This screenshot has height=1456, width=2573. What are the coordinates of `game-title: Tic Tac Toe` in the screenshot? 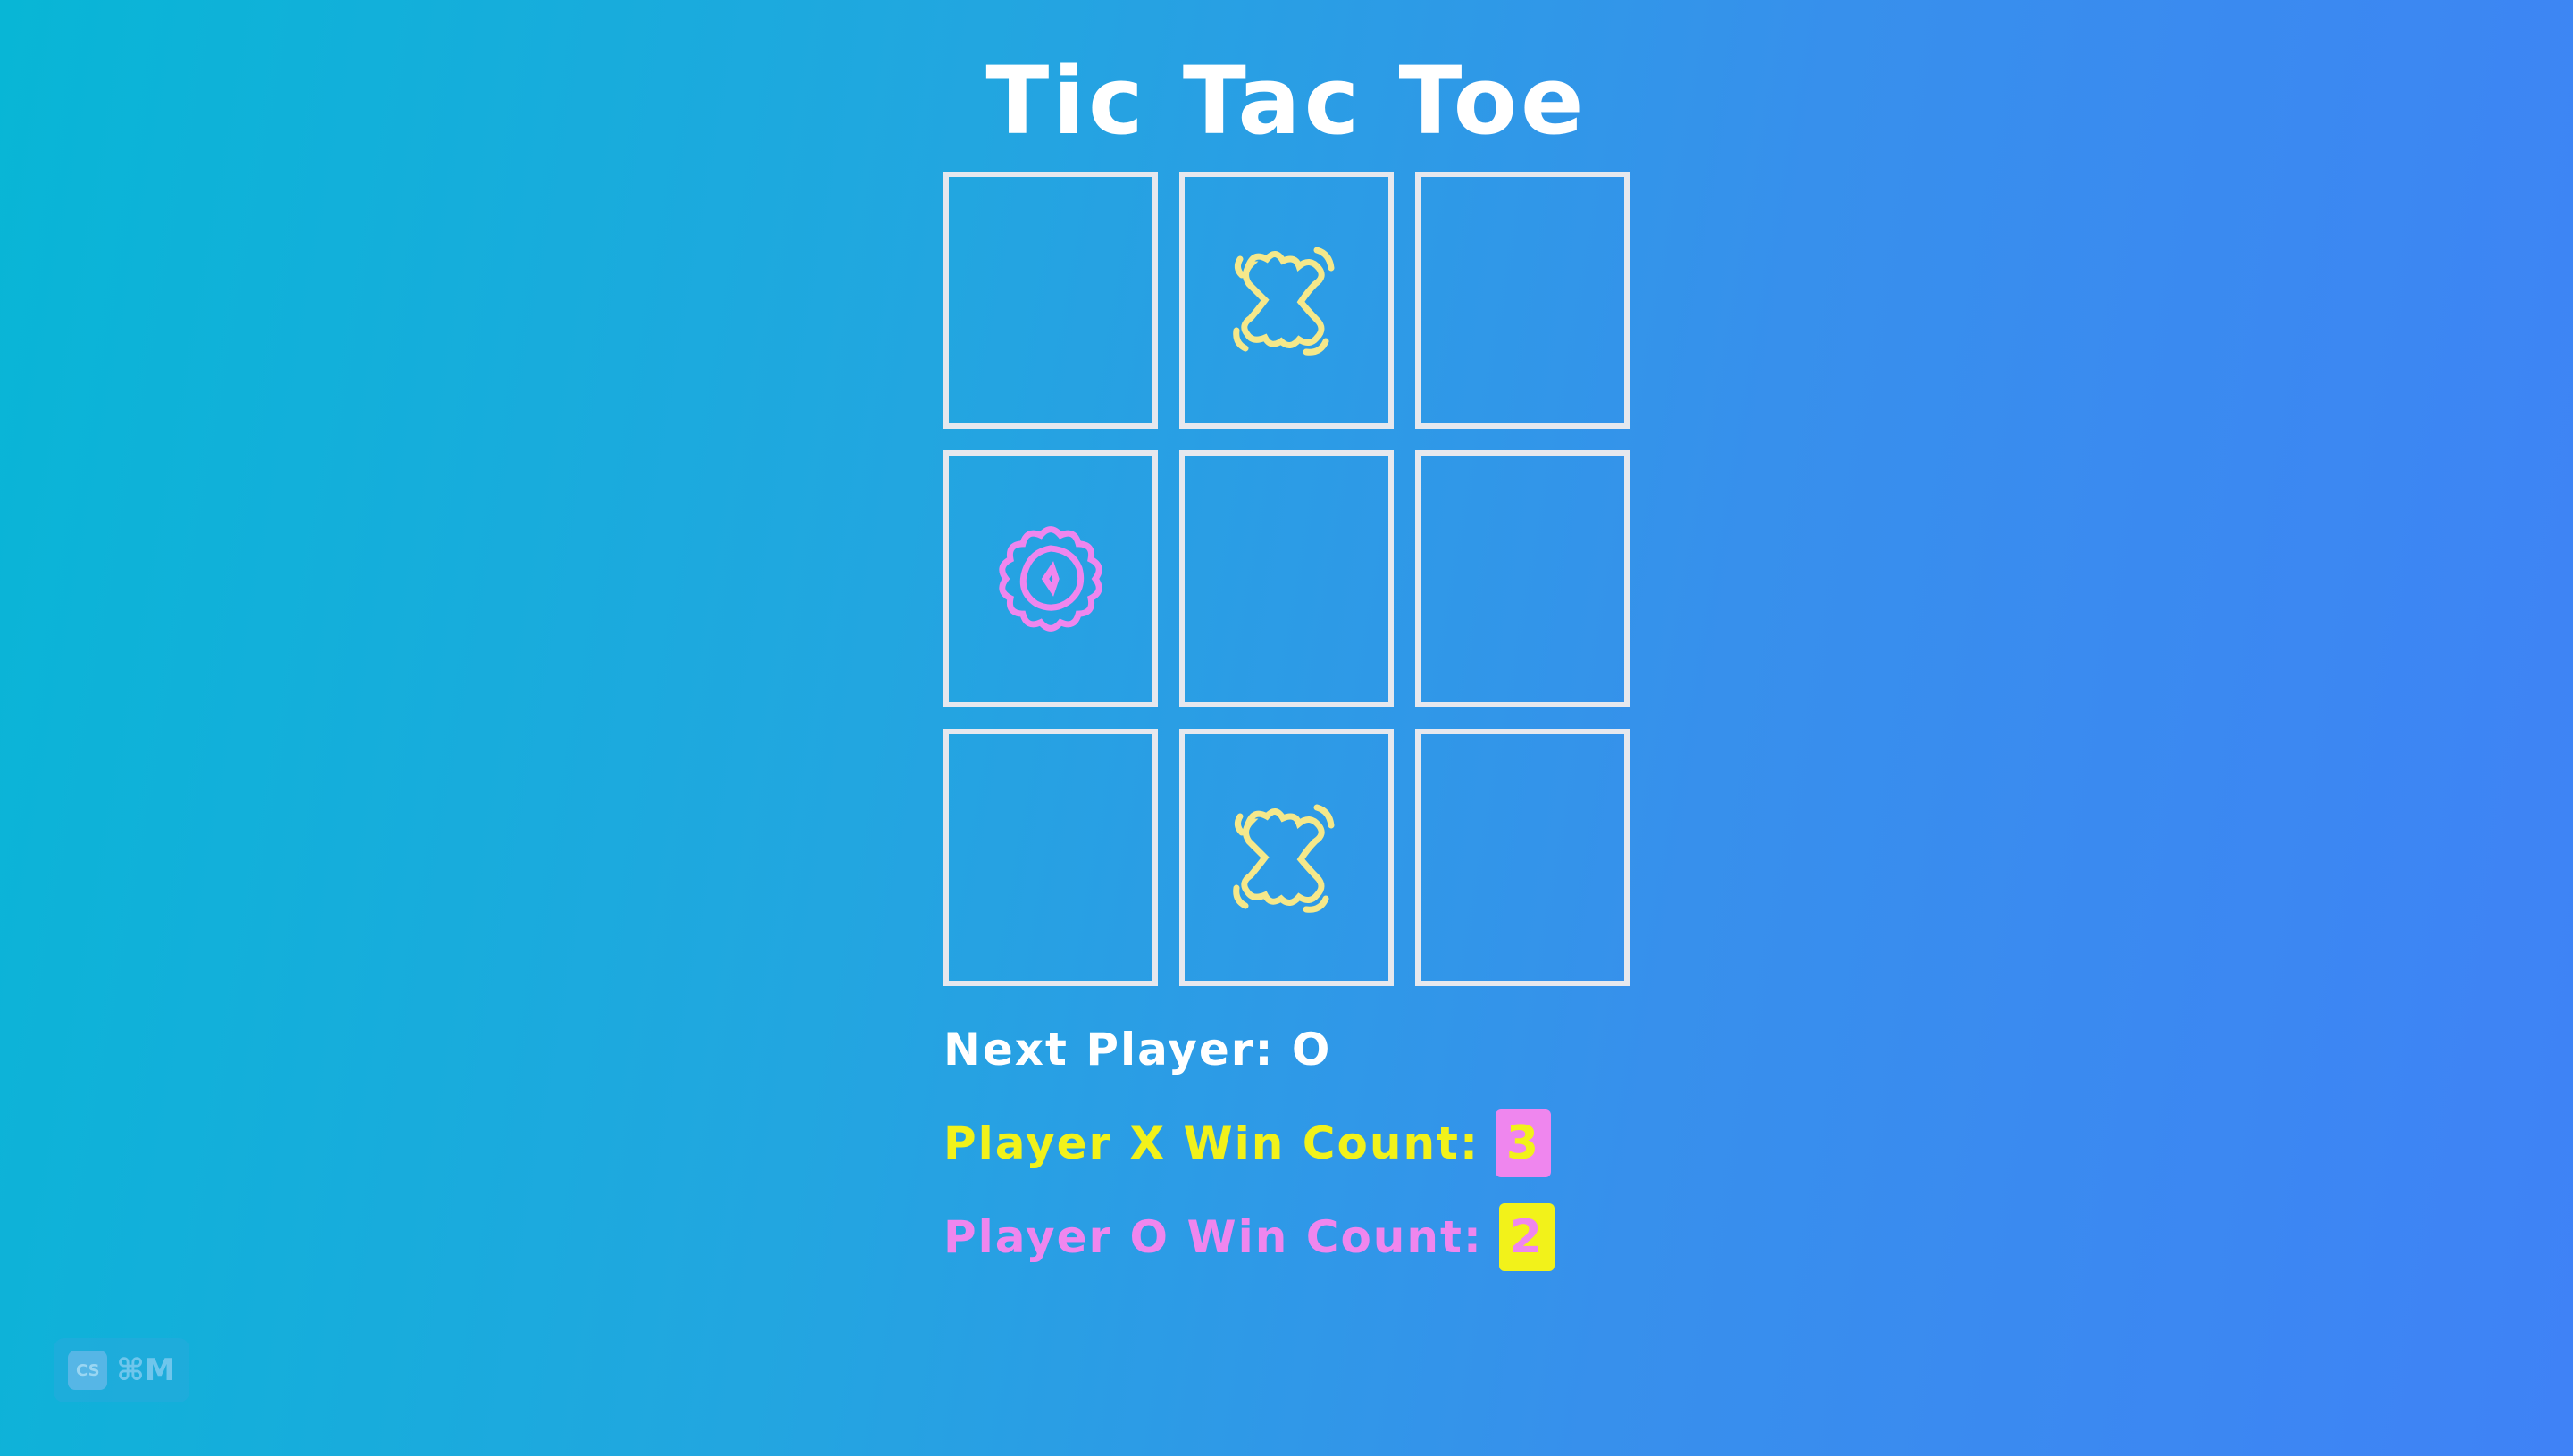 It's located at (1286, 100).